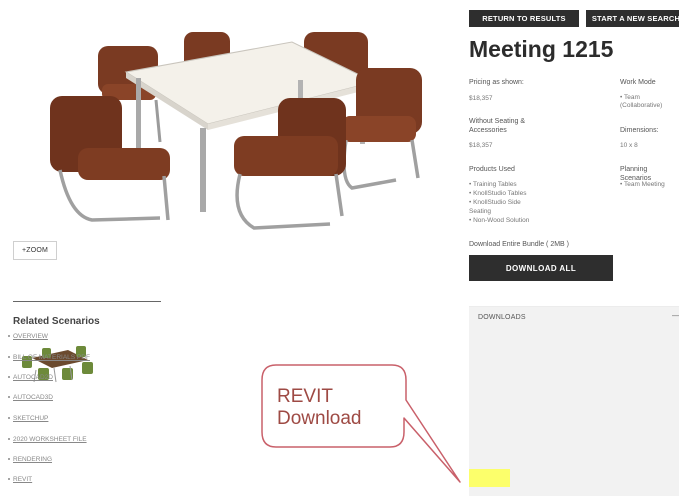 Image resolution: width=679 pixels, height=496 pixels. I want to click on collapse-icon: —, so click(675, 315).